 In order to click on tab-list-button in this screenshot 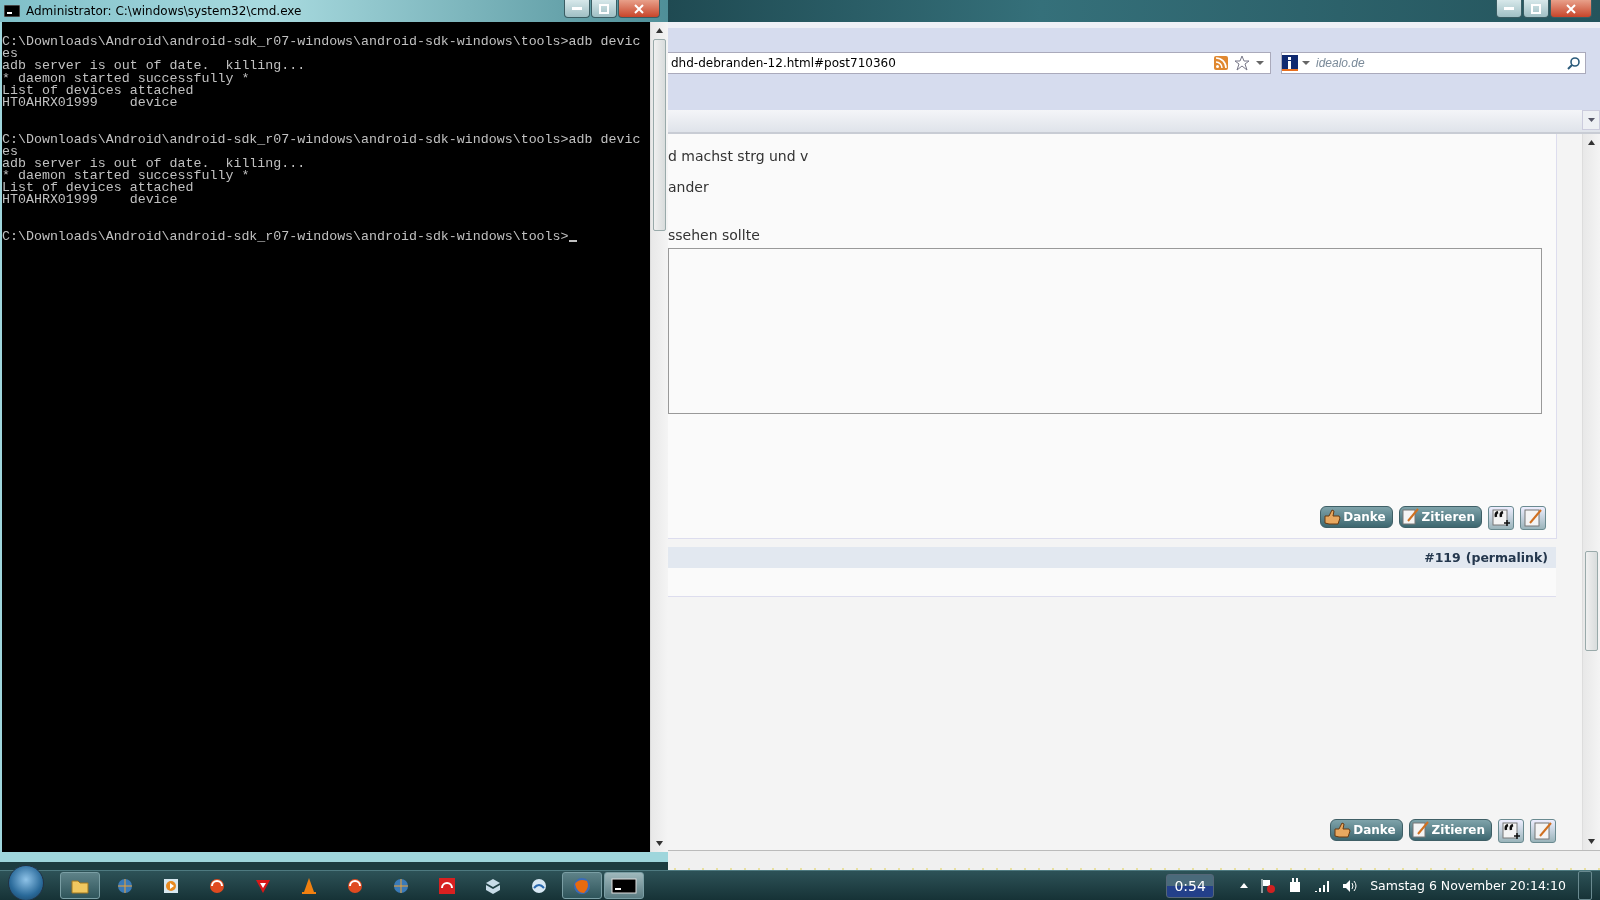, I will do `click(1591, 120)`.